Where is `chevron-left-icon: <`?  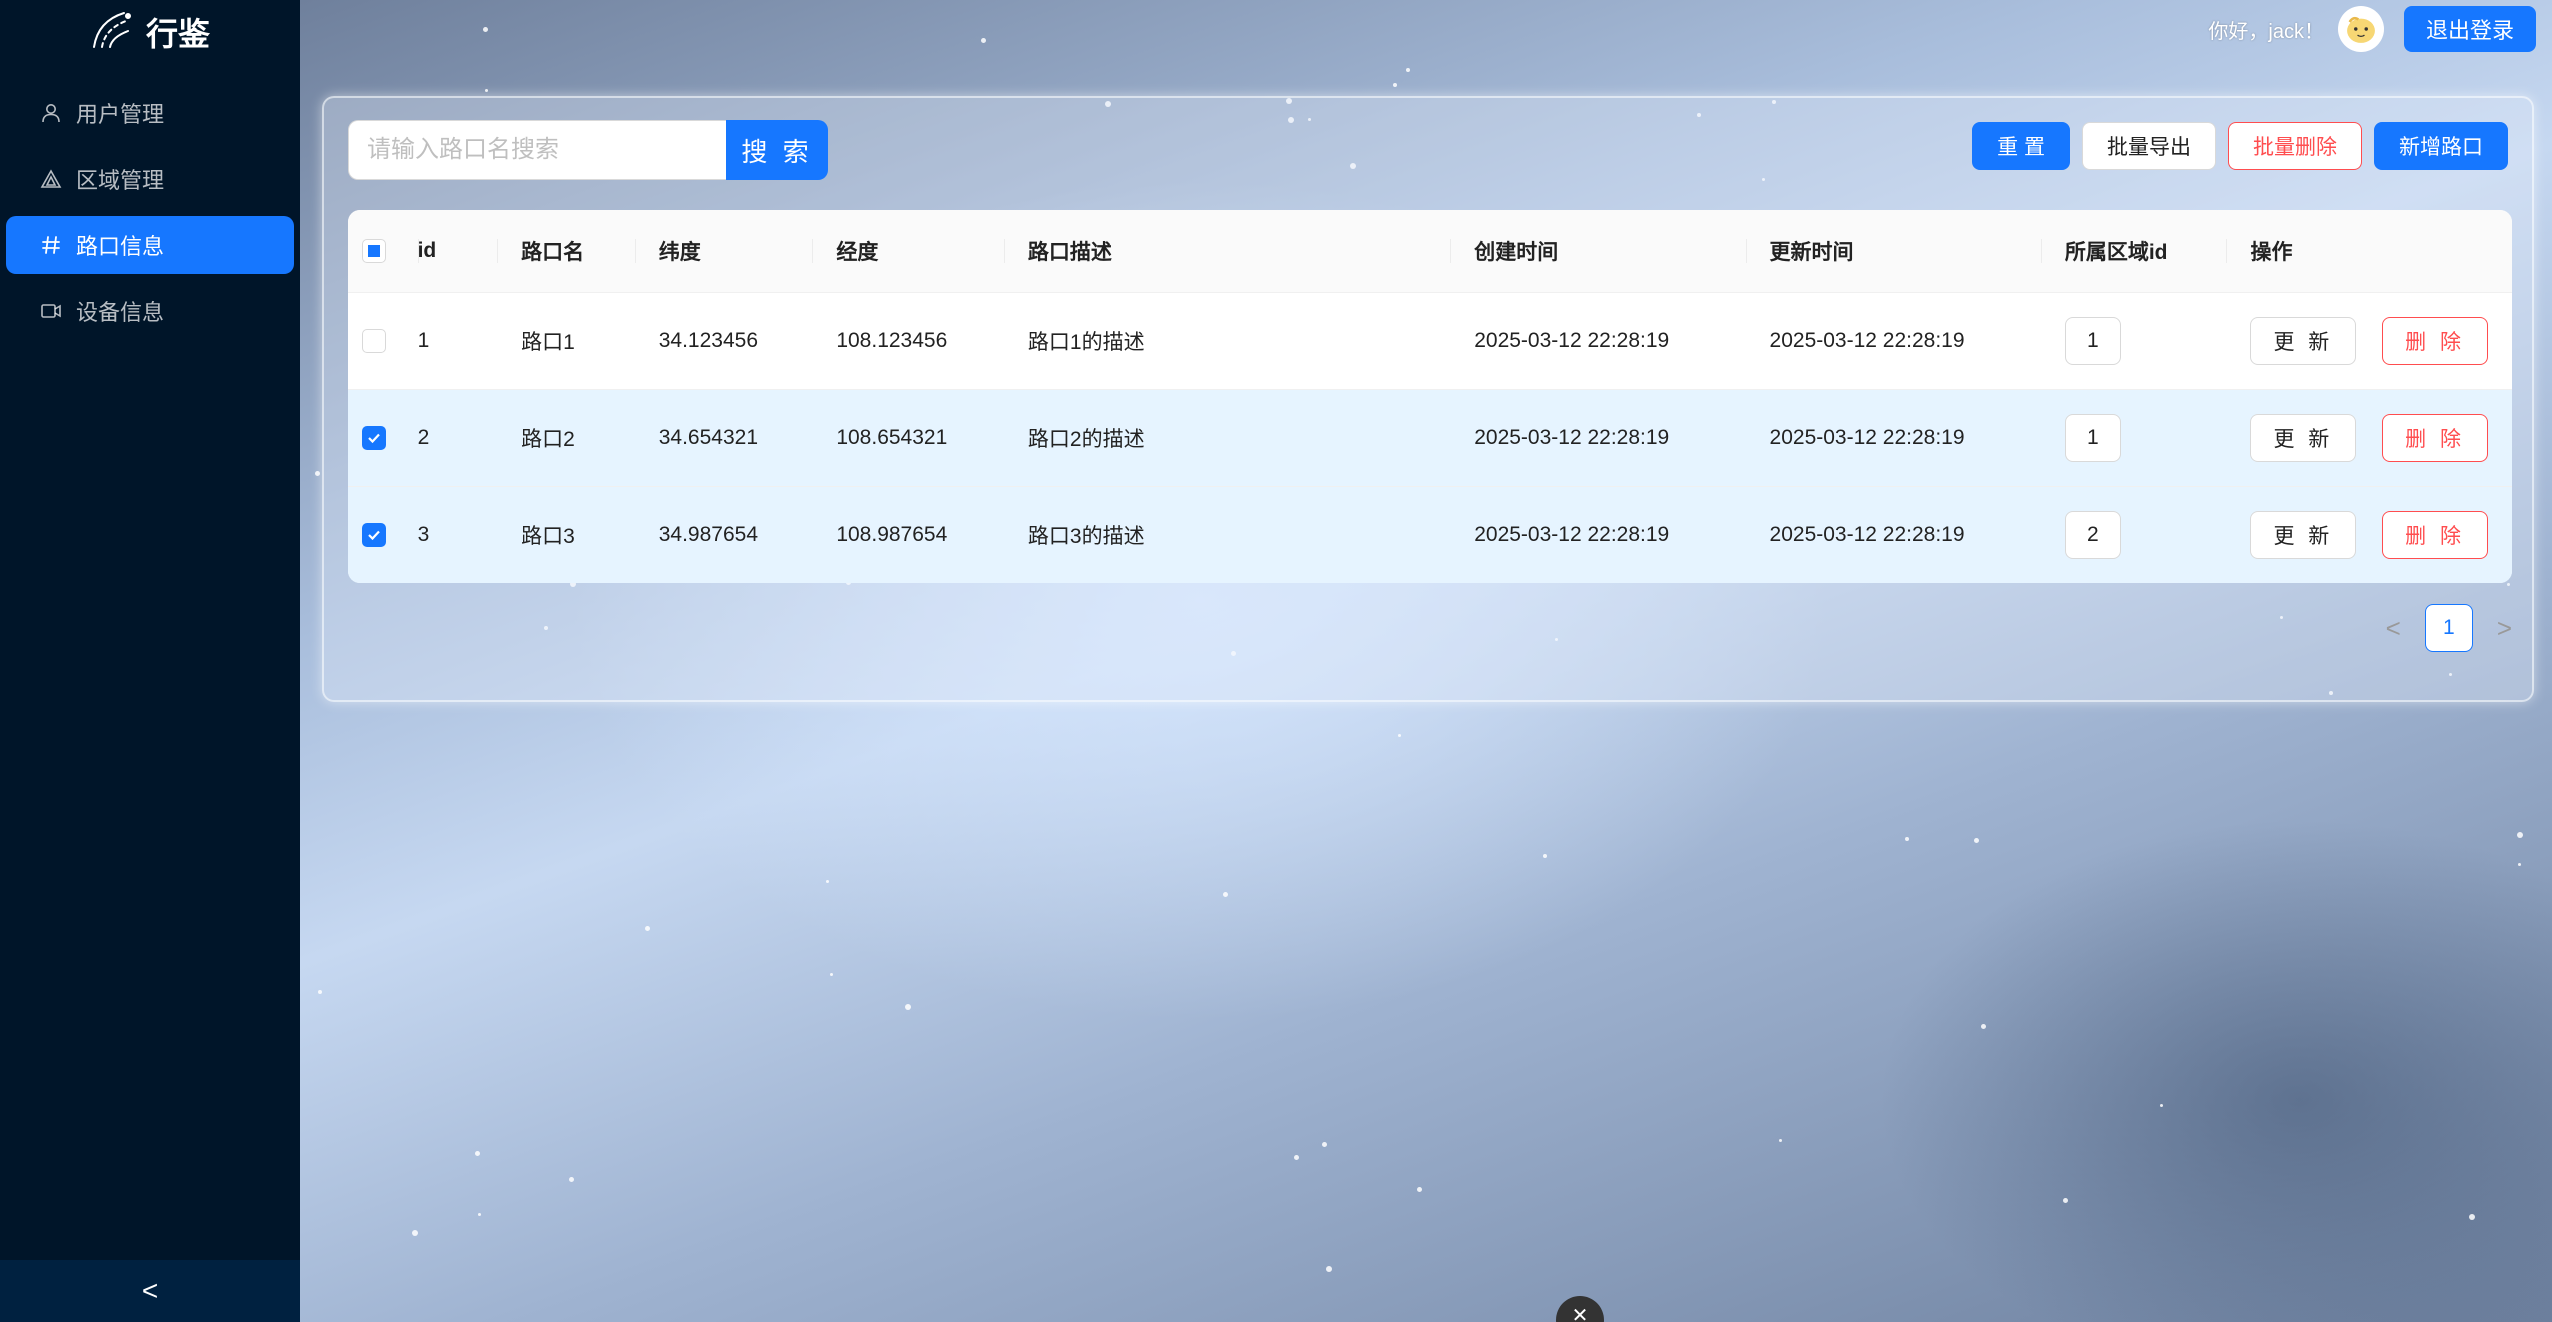 chevron-left-icon: < is located at coordinates (150, 1290).